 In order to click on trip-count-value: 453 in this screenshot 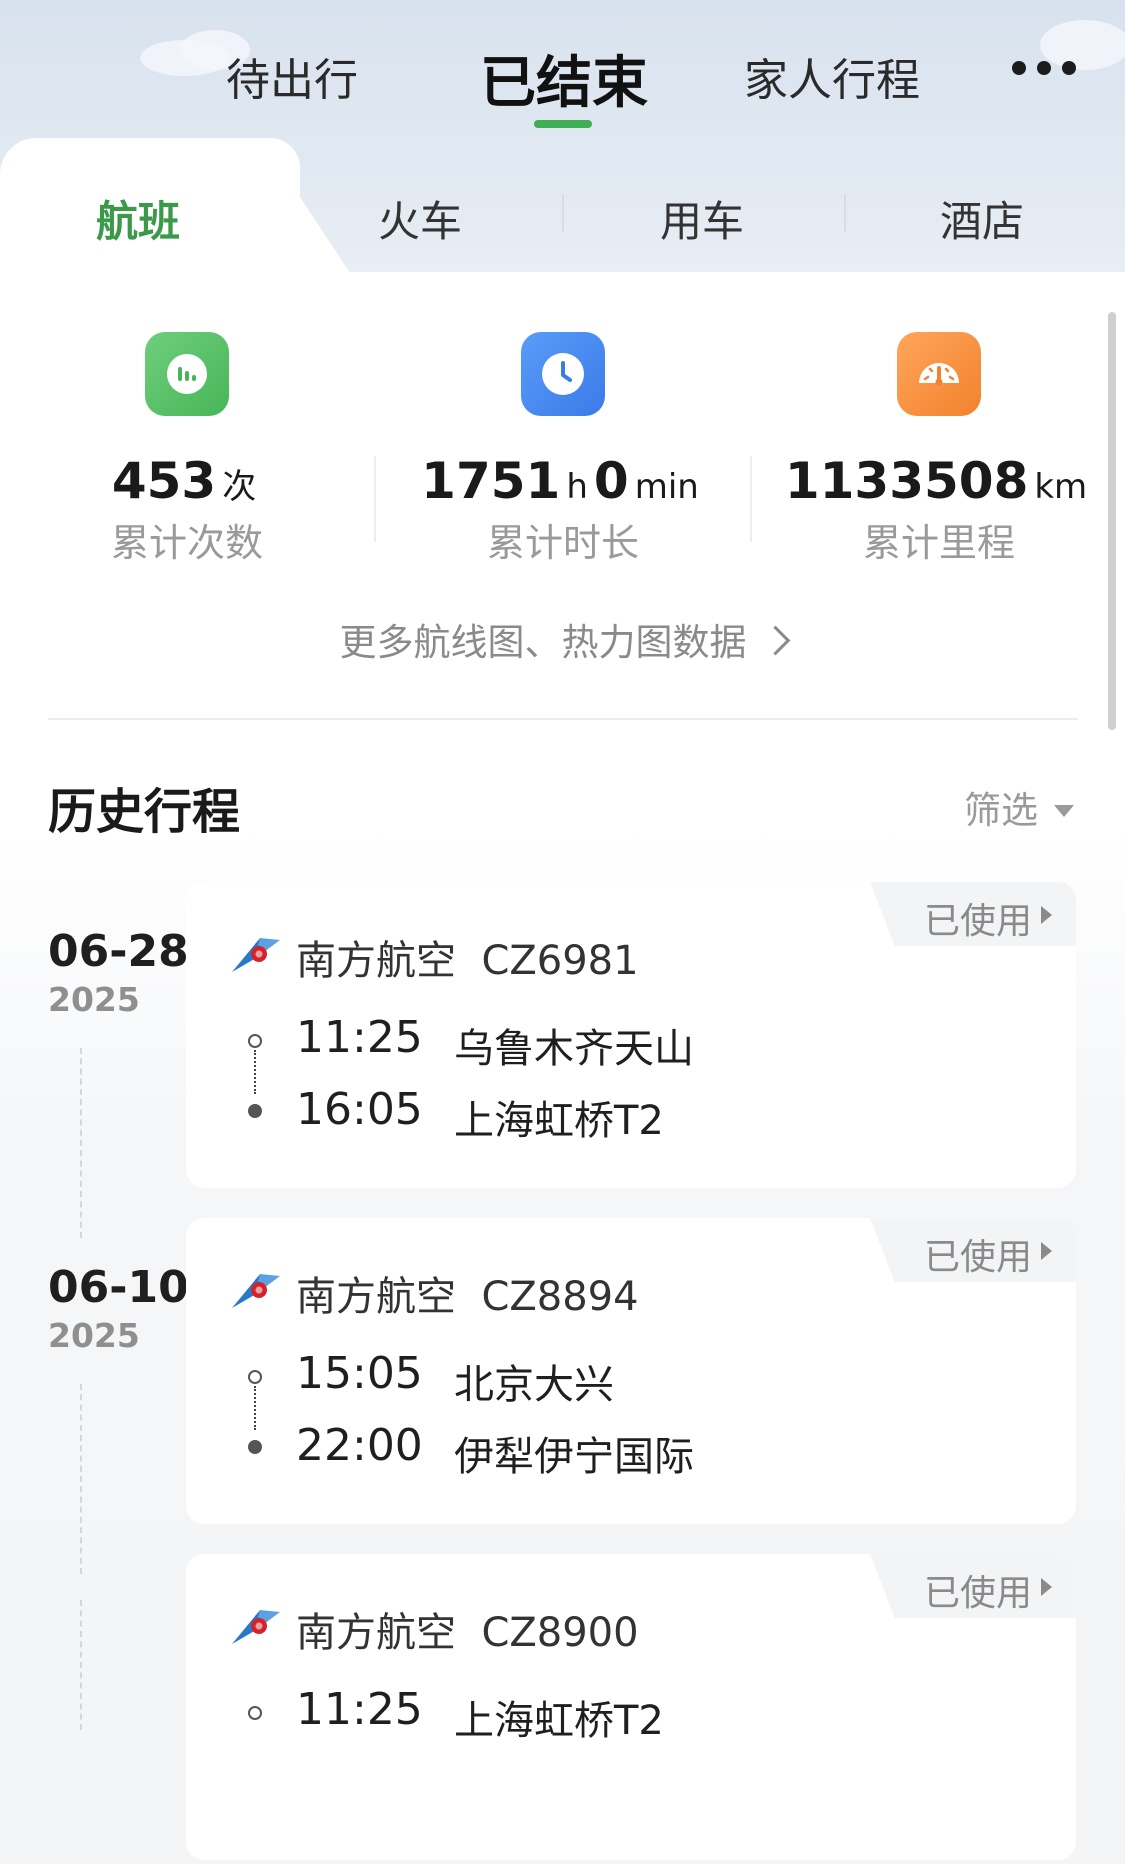, I will do `click(164, 481)`.